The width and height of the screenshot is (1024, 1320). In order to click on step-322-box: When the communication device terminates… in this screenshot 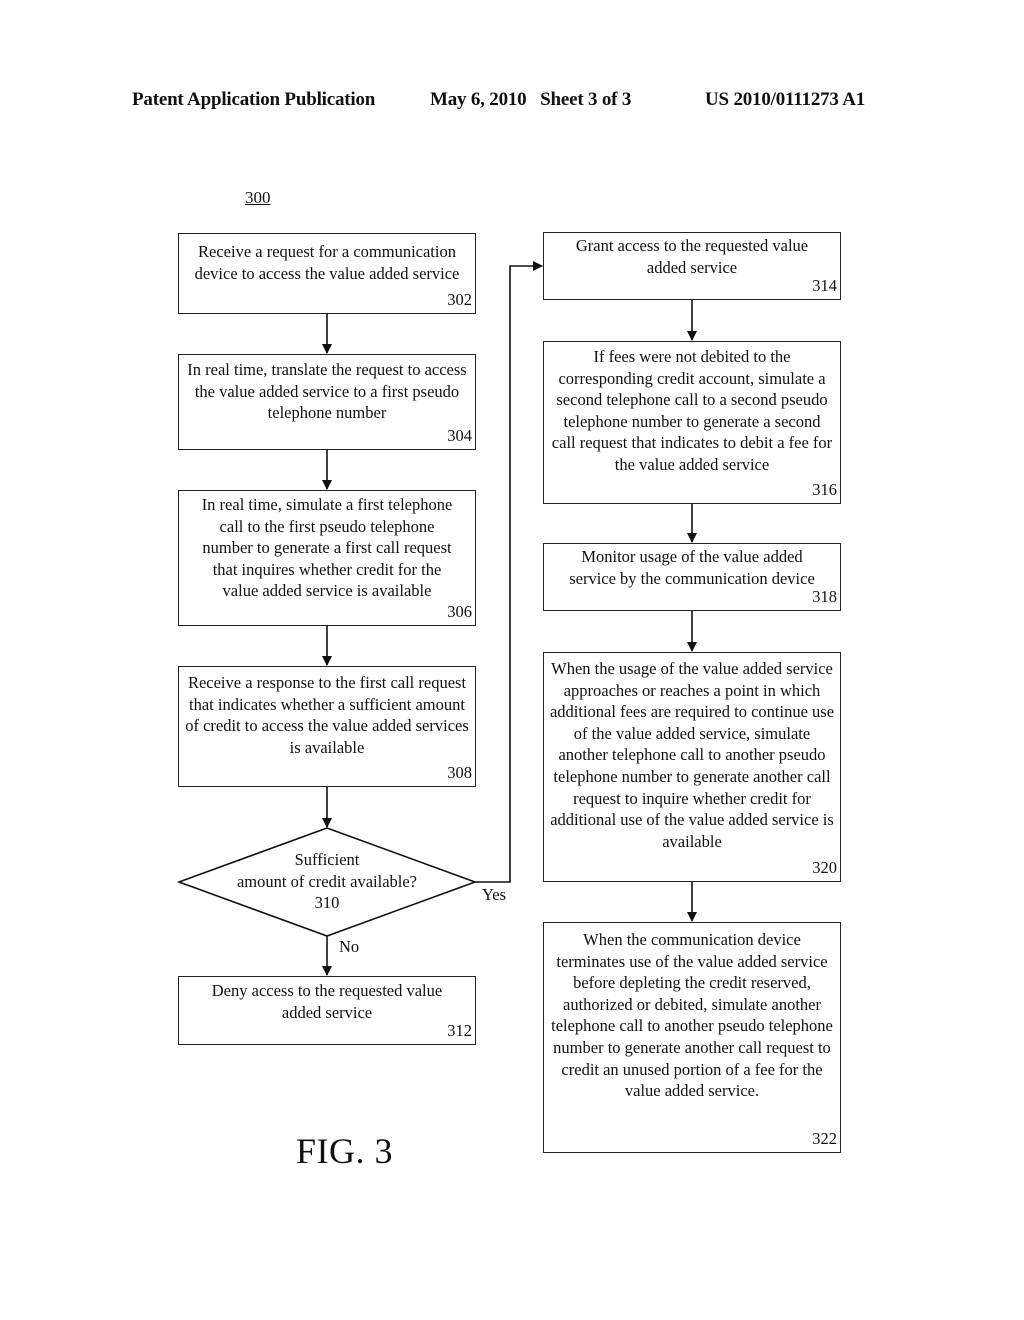, I will do `click(692, 1037)`.